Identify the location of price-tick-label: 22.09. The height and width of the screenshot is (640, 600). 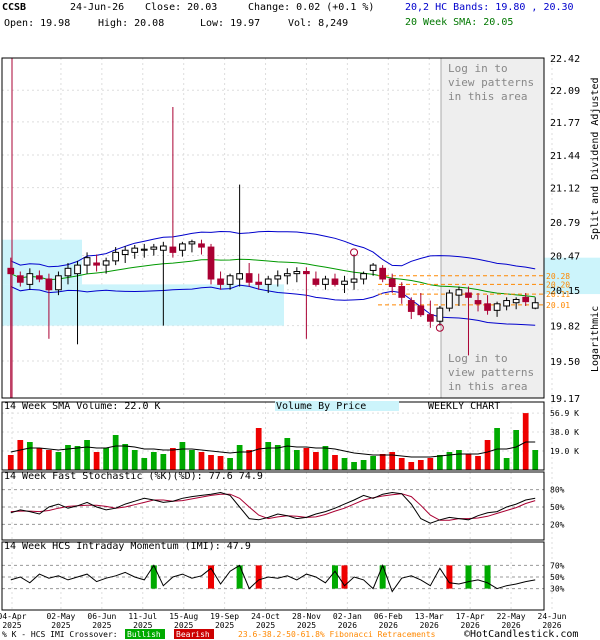
(565, 91).